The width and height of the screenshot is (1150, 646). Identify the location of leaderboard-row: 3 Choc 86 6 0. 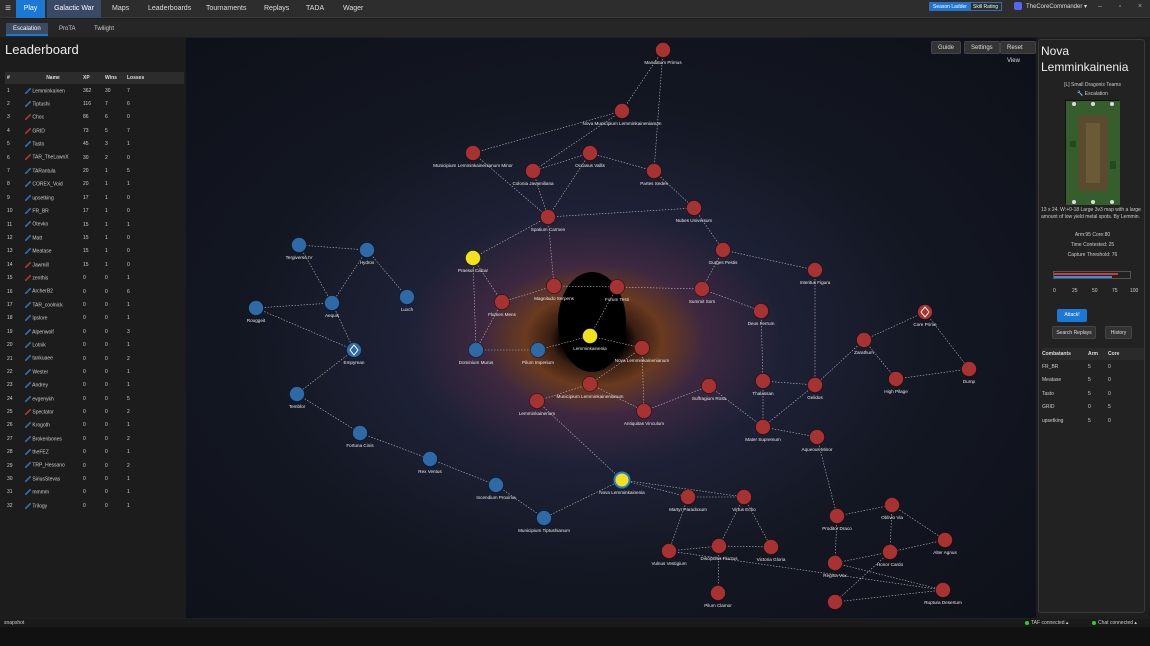
(94, 117).